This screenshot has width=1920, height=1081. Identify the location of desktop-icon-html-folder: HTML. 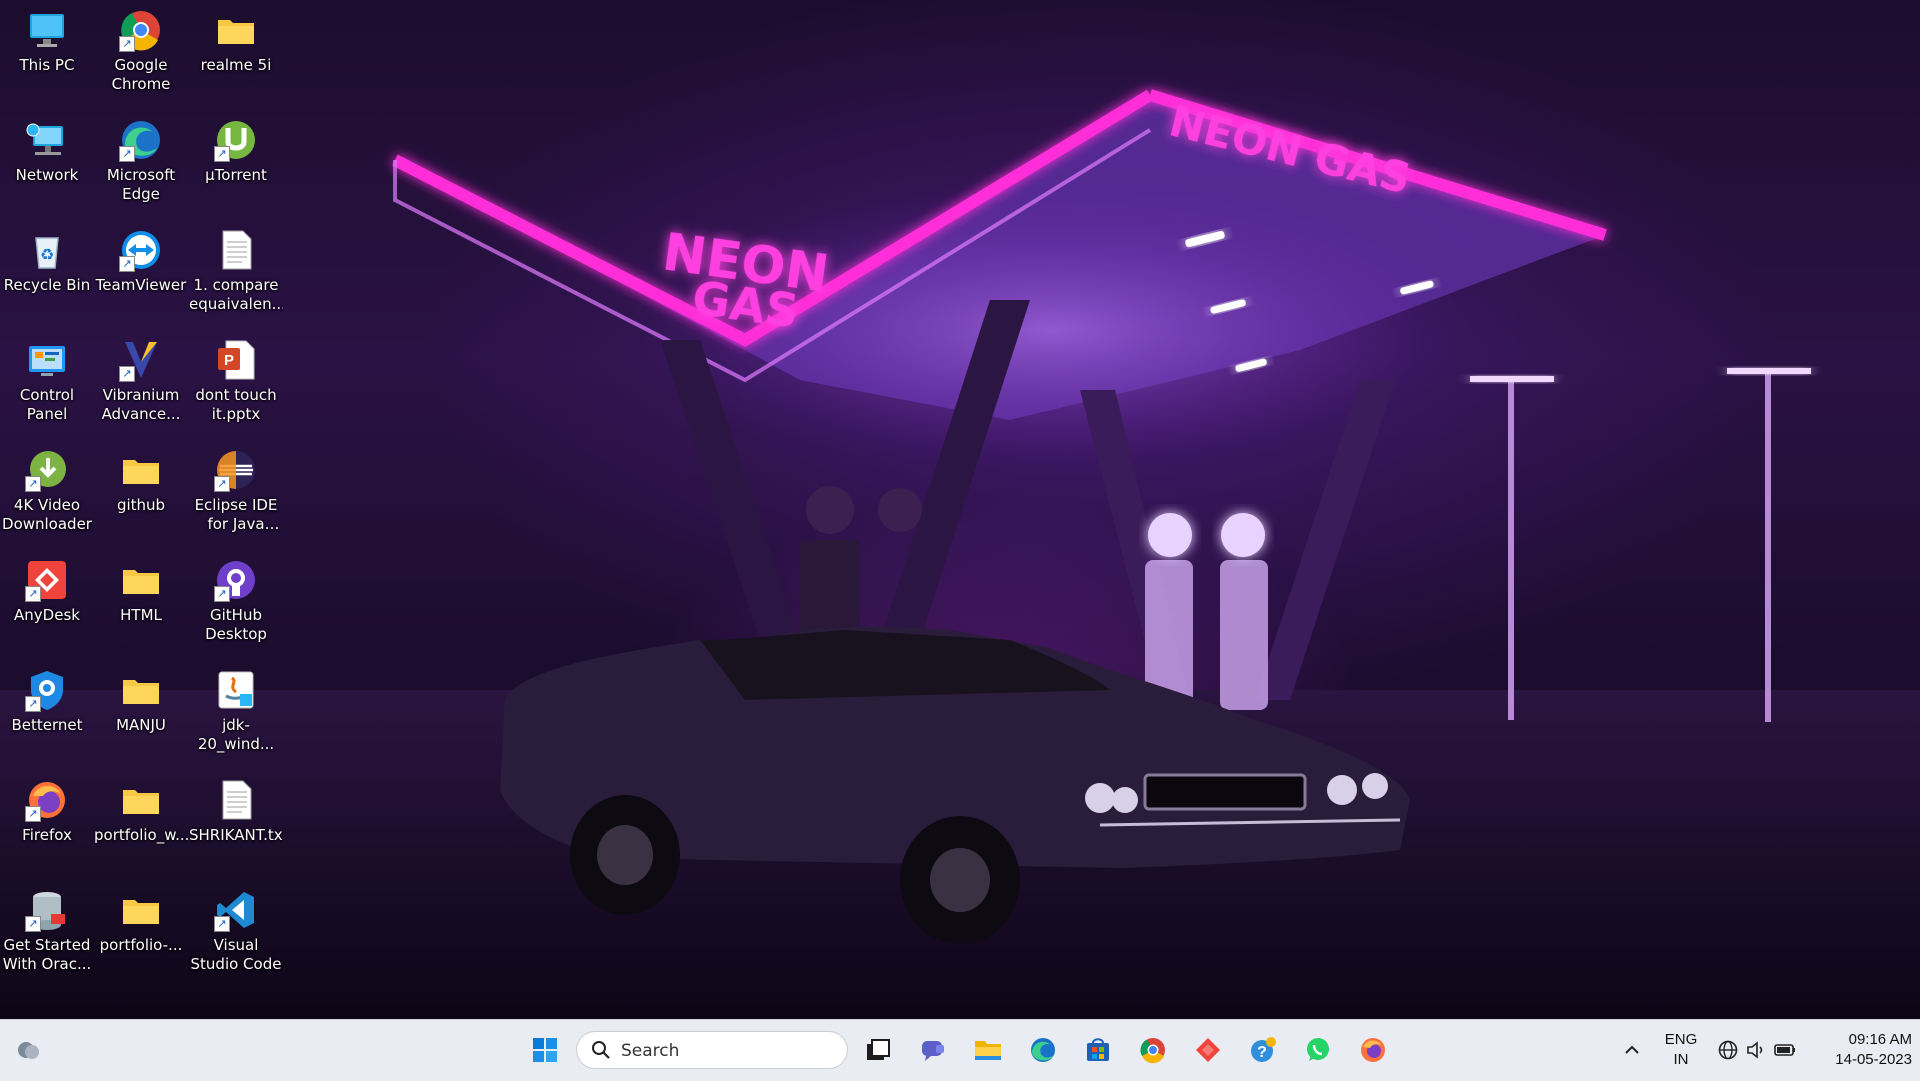
(141, 608).